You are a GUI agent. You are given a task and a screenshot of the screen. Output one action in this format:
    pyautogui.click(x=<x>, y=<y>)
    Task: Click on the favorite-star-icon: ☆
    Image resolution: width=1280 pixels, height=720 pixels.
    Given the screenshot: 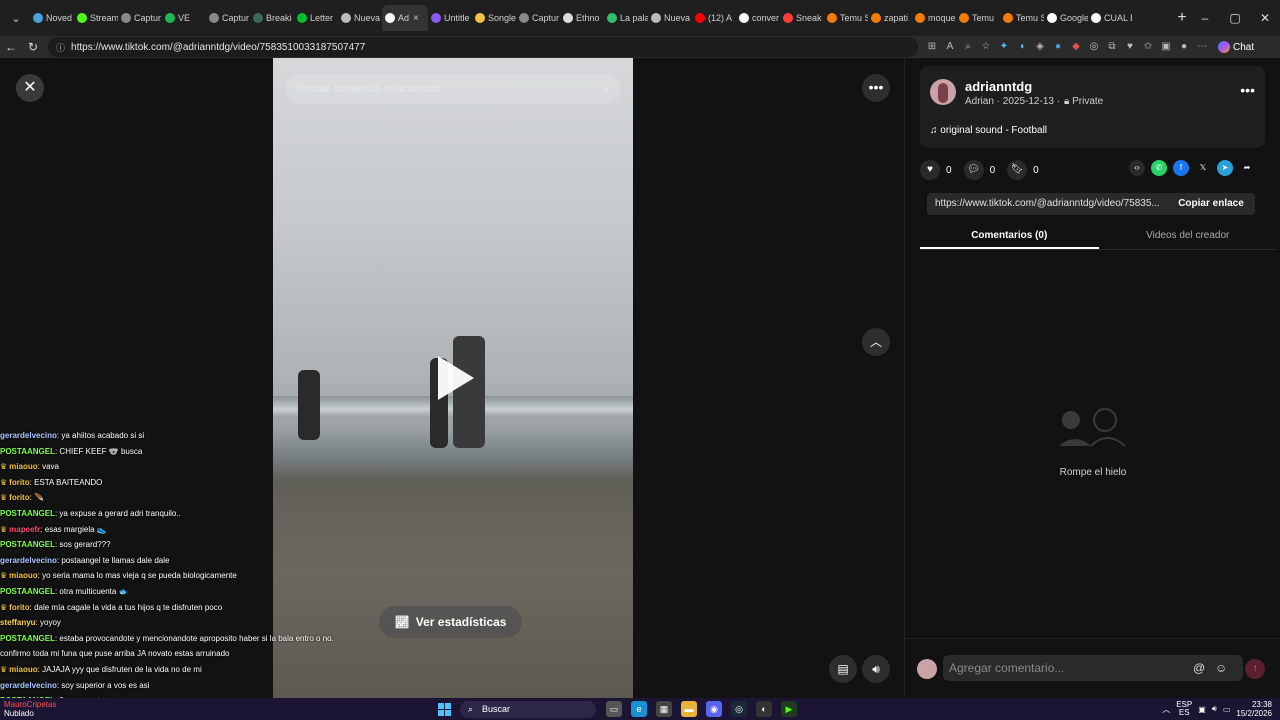 What is the action you would take?
    pyautogui.click(x=986, y=47)
    